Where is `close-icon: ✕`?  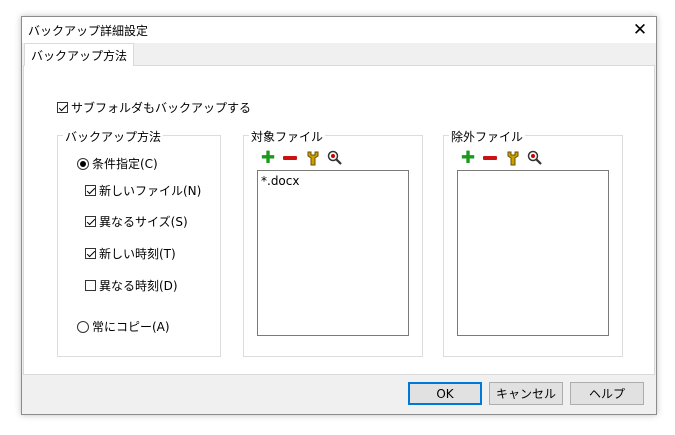 close-icon: ✕ is located at coordinates (640, 30).